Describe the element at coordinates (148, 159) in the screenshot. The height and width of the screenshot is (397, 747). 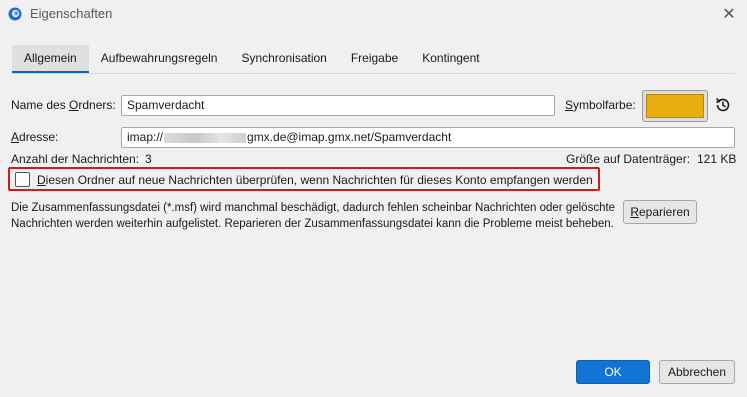
I see `message-count-value: 3` at that location.